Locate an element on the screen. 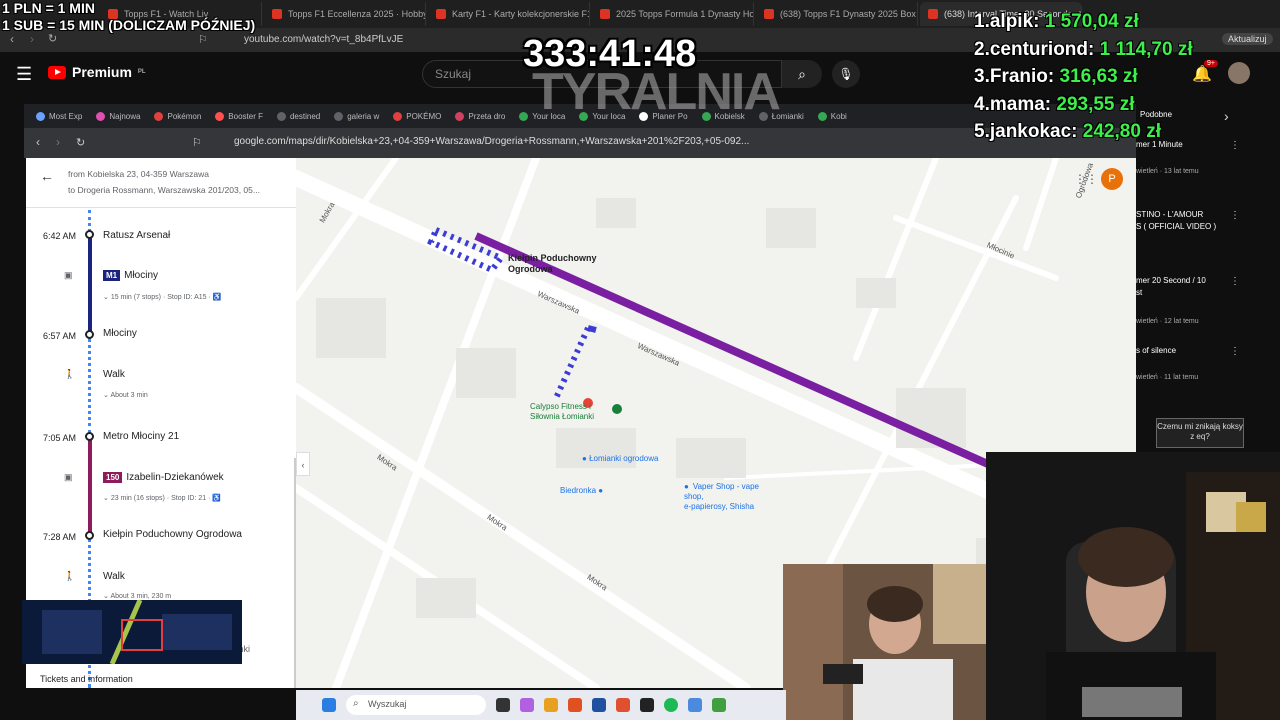 The height and width of the screenshot is (720, 1280). line-badge: 150 is located at coordinates (113, 477).